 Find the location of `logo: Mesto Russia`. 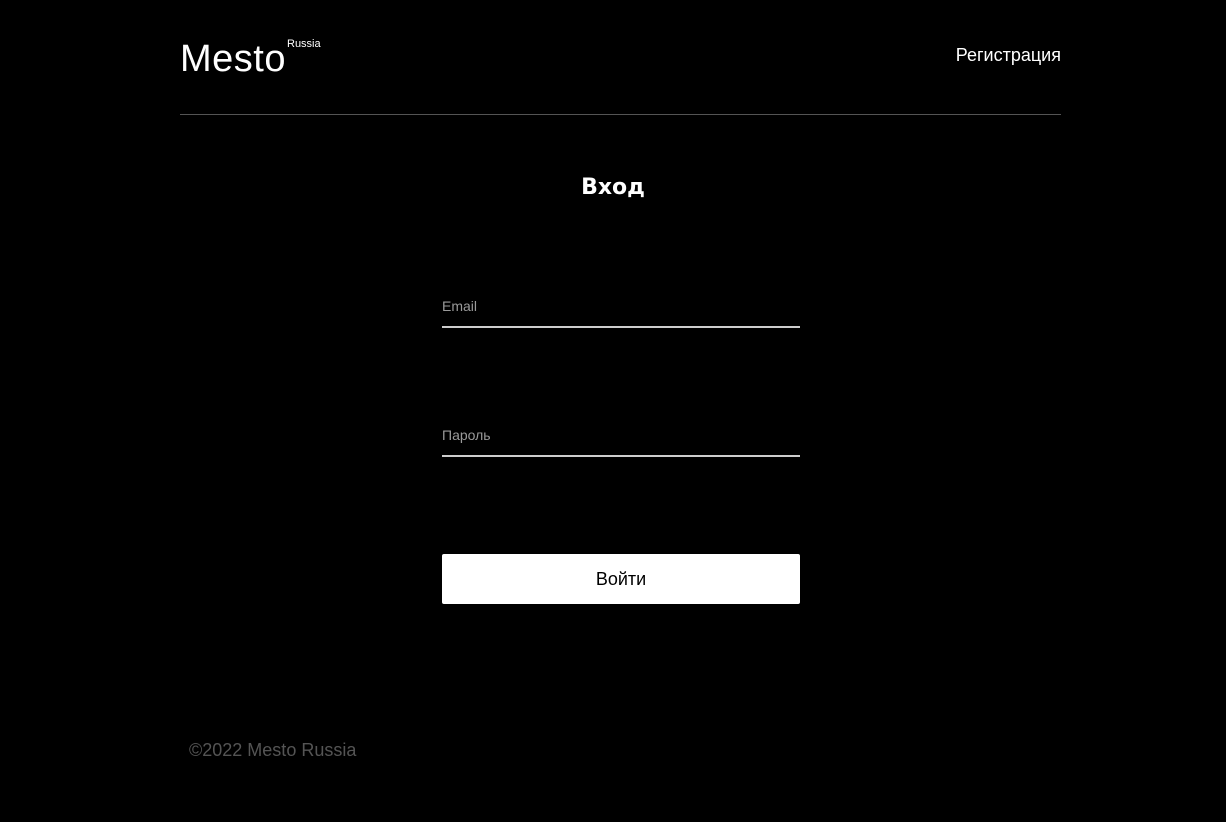

logo: Mesto Russia is located at coordinates (255, 59).